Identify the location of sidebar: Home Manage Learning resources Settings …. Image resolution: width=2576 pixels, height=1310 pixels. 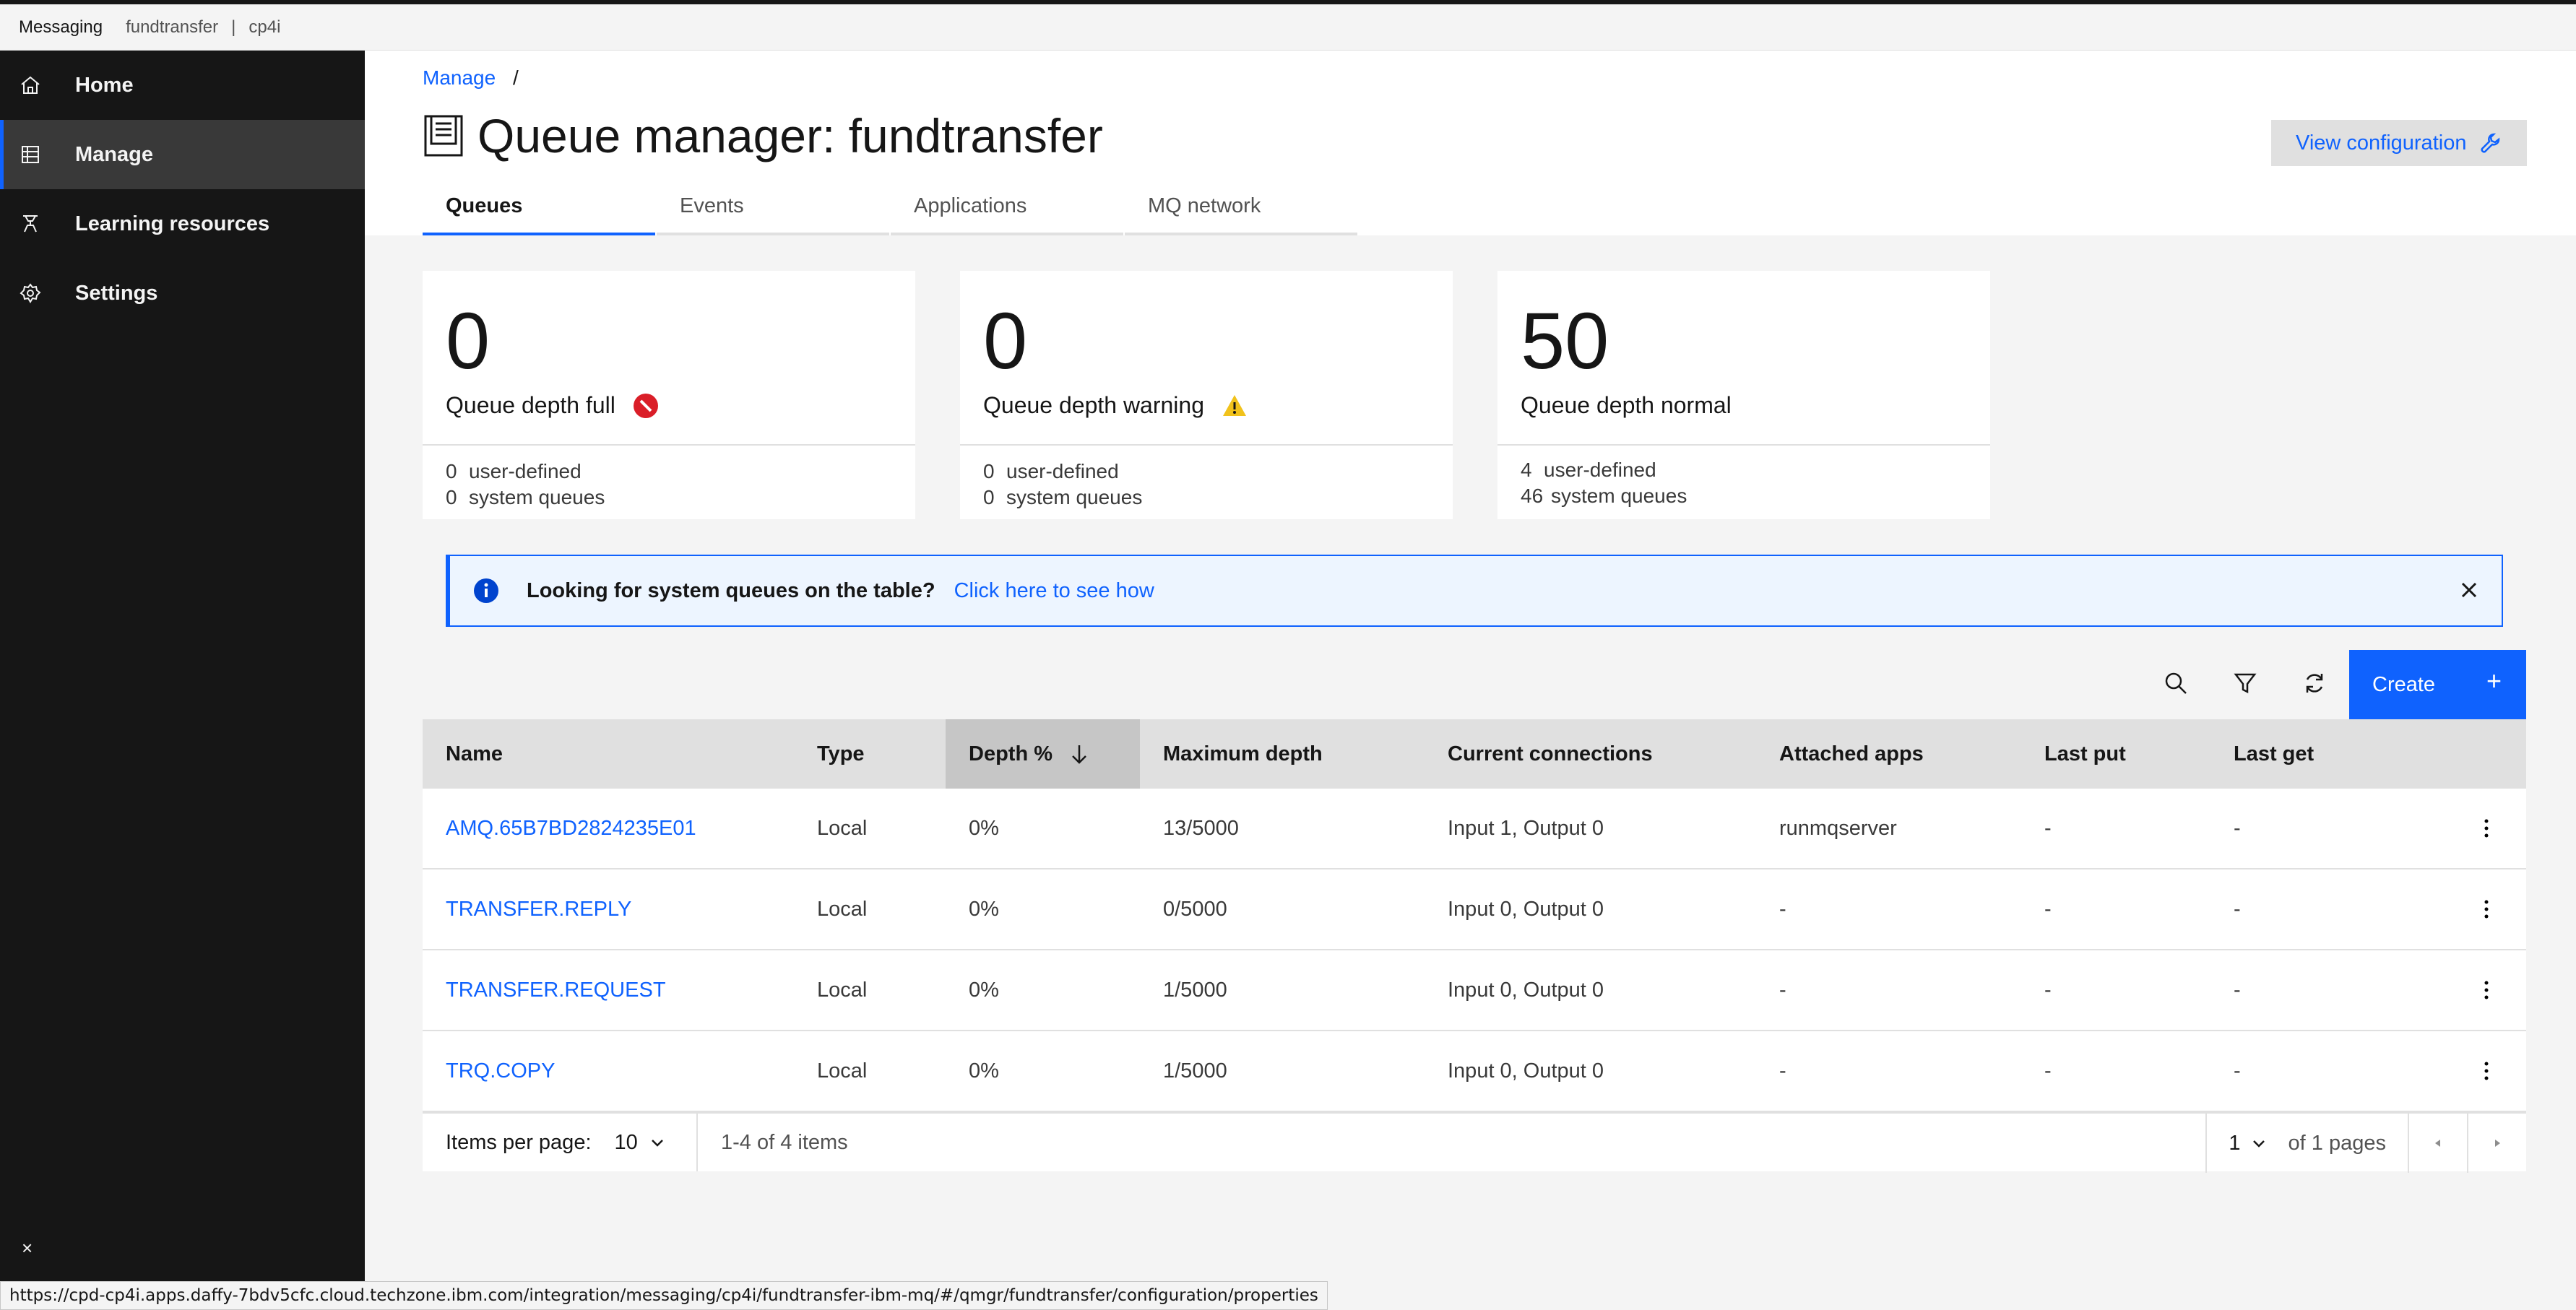
(182, 680).